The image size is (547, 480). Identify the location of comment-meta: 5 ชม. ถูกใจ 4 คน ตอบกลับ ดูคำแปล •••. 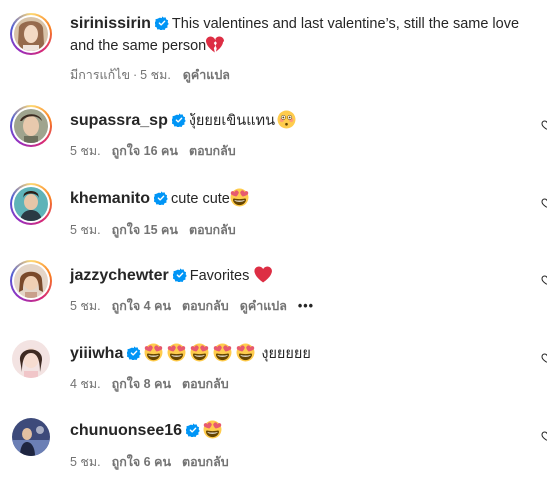
(197, 306).